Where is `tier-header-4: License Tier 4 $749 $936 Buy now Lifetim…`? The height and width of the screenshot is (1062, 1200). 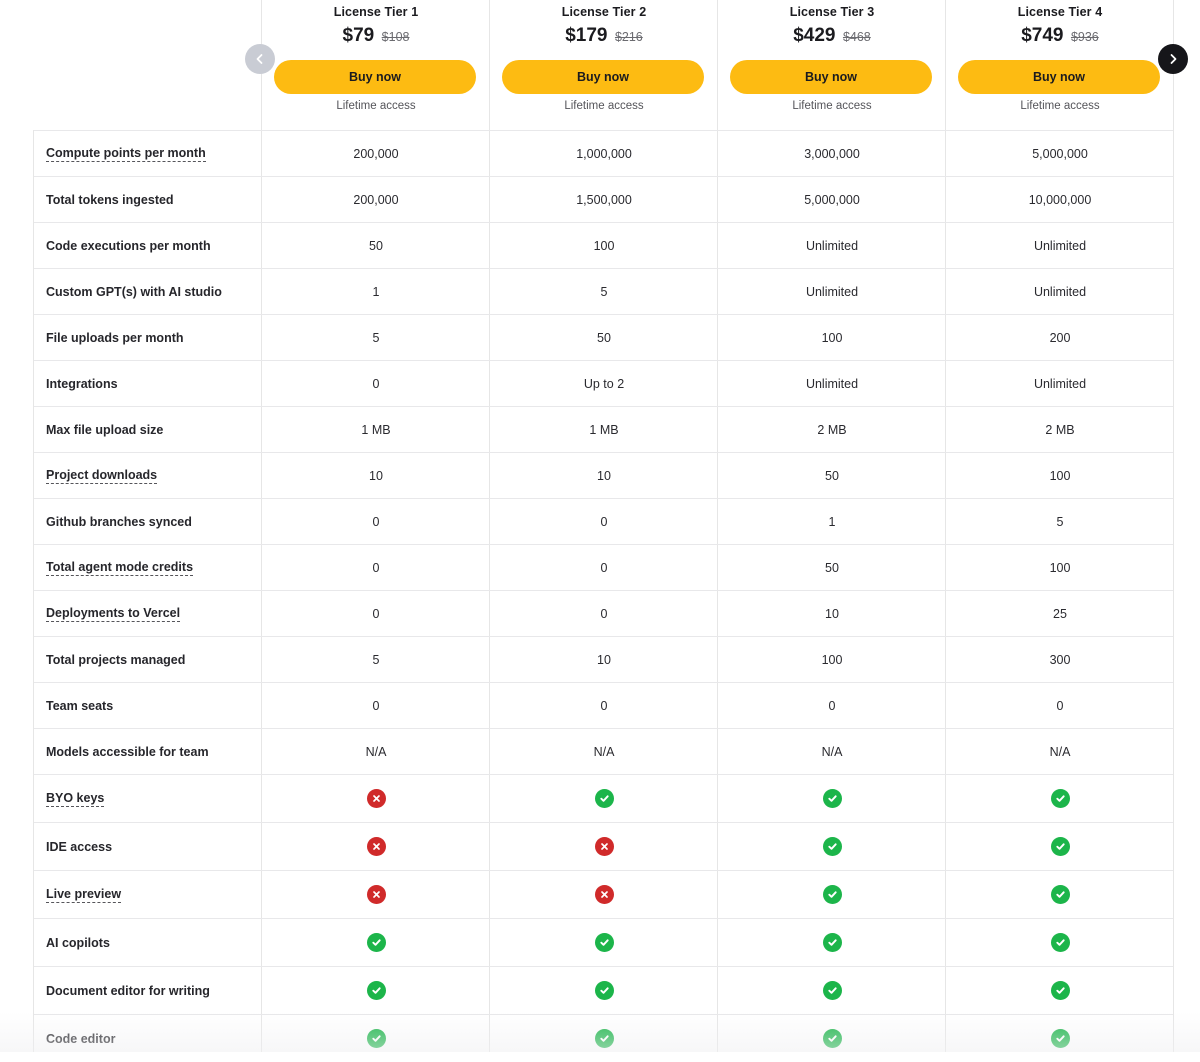 tier-header-4: License Tier 4 $749 $936 Buy now Lifetim… is located at coordinates (1060, 65).